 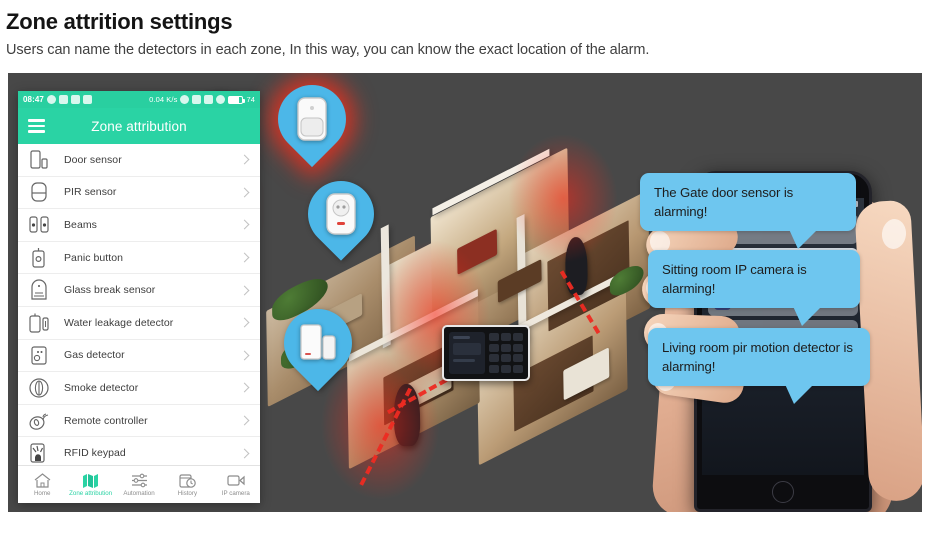 What do you see at coordinates (101, 387) in the screenshot?
I see `zone-label: Smoke detector` at bounding box center [101, 387].